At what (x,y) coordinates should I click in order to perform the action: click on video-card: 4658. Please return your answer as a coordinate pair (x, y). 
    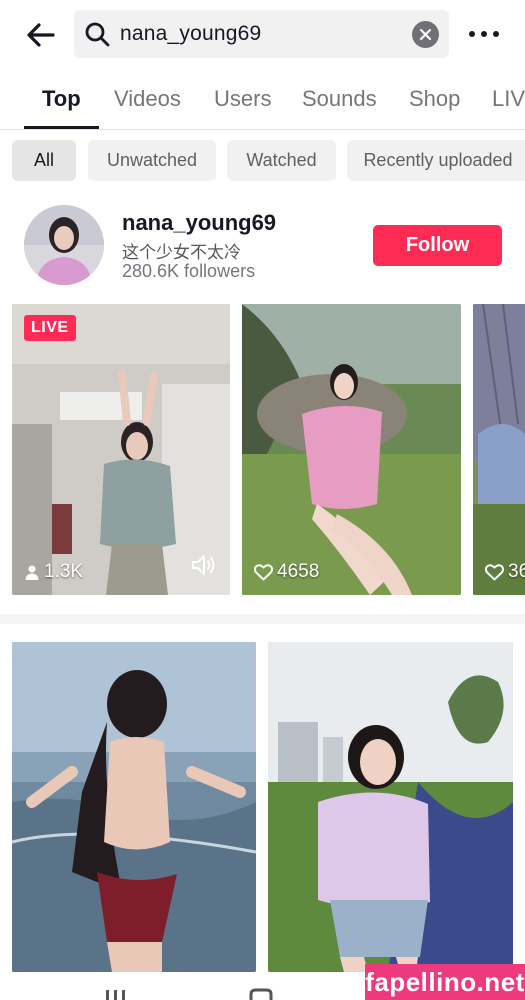
    Looking at the image, I should click on (351, 449).